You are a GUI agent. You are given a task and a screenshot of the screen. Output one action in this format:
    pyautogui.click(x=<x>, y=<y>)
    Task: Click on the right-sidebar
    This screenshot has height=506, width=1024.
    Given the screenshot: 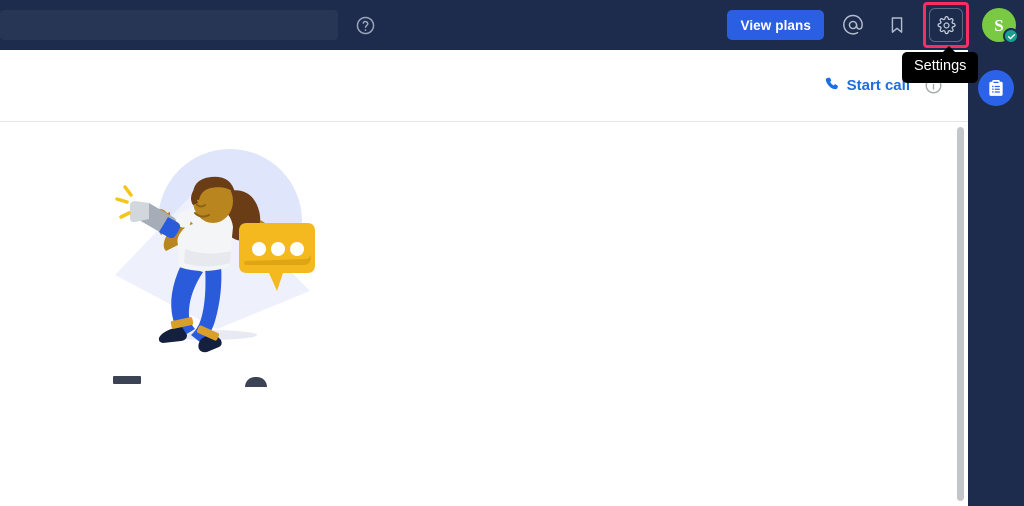 What is the action you would take?
    pyautogui.click(x=996, y=278)
    